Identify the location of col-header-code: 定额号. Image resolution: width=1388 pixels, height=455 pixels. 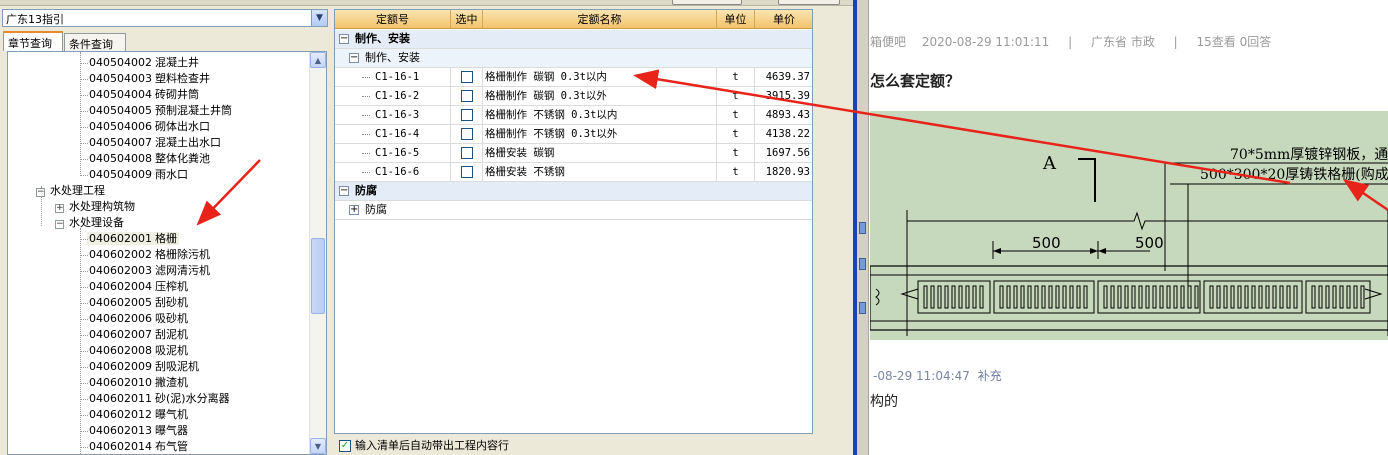
(393, 19).